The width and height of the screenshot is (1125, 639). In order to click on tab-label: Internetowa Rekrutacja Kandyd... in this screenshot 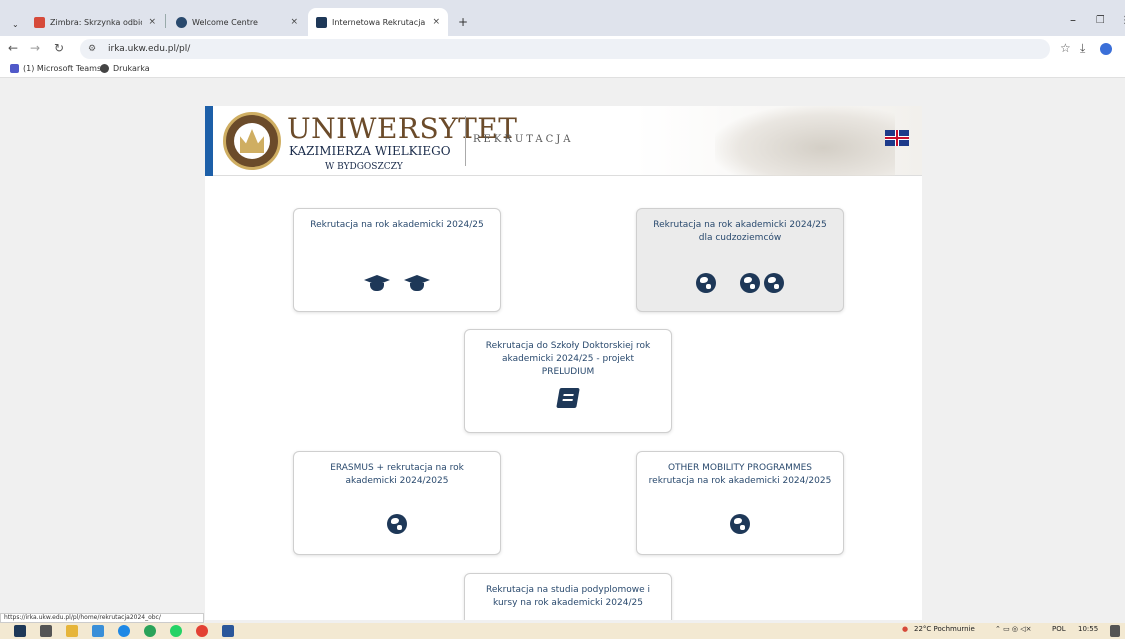, I will do `click(379, 22)`.